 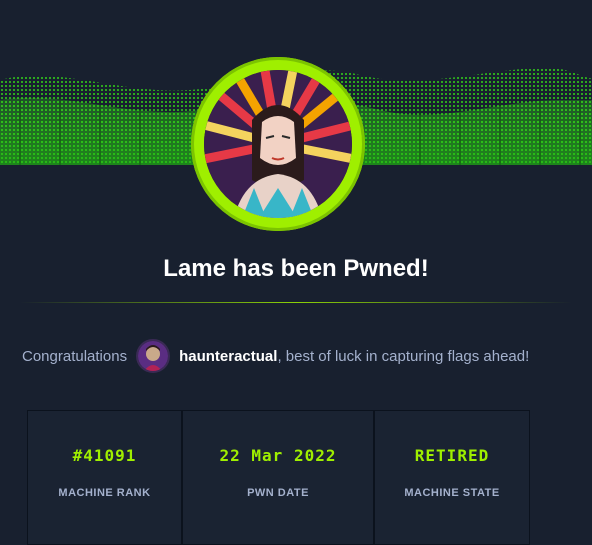 I want to click on machine-rank-value: #41091, so click(x=104, y=455).